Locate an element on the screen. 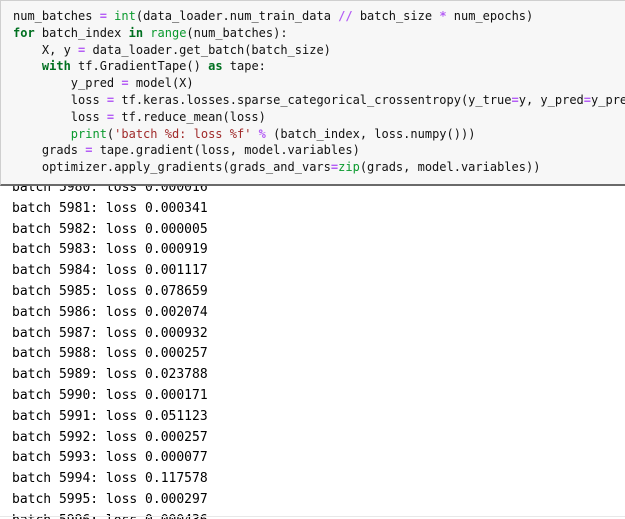  code-line: X, y = data_loader.get_batch(batch_size) is located at coordinates (319, 50).